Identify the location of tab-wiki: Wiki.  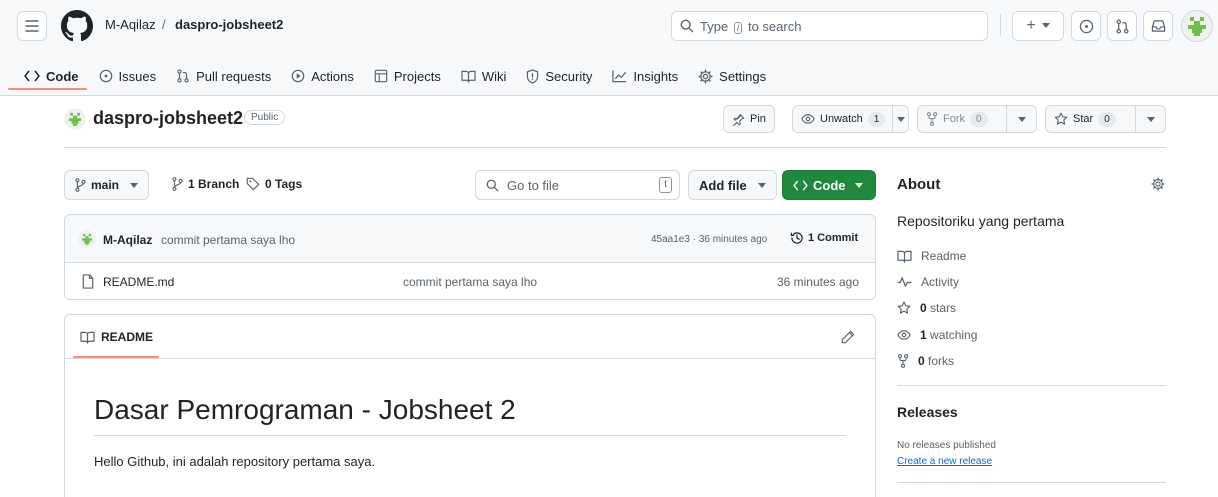
(484, 76).